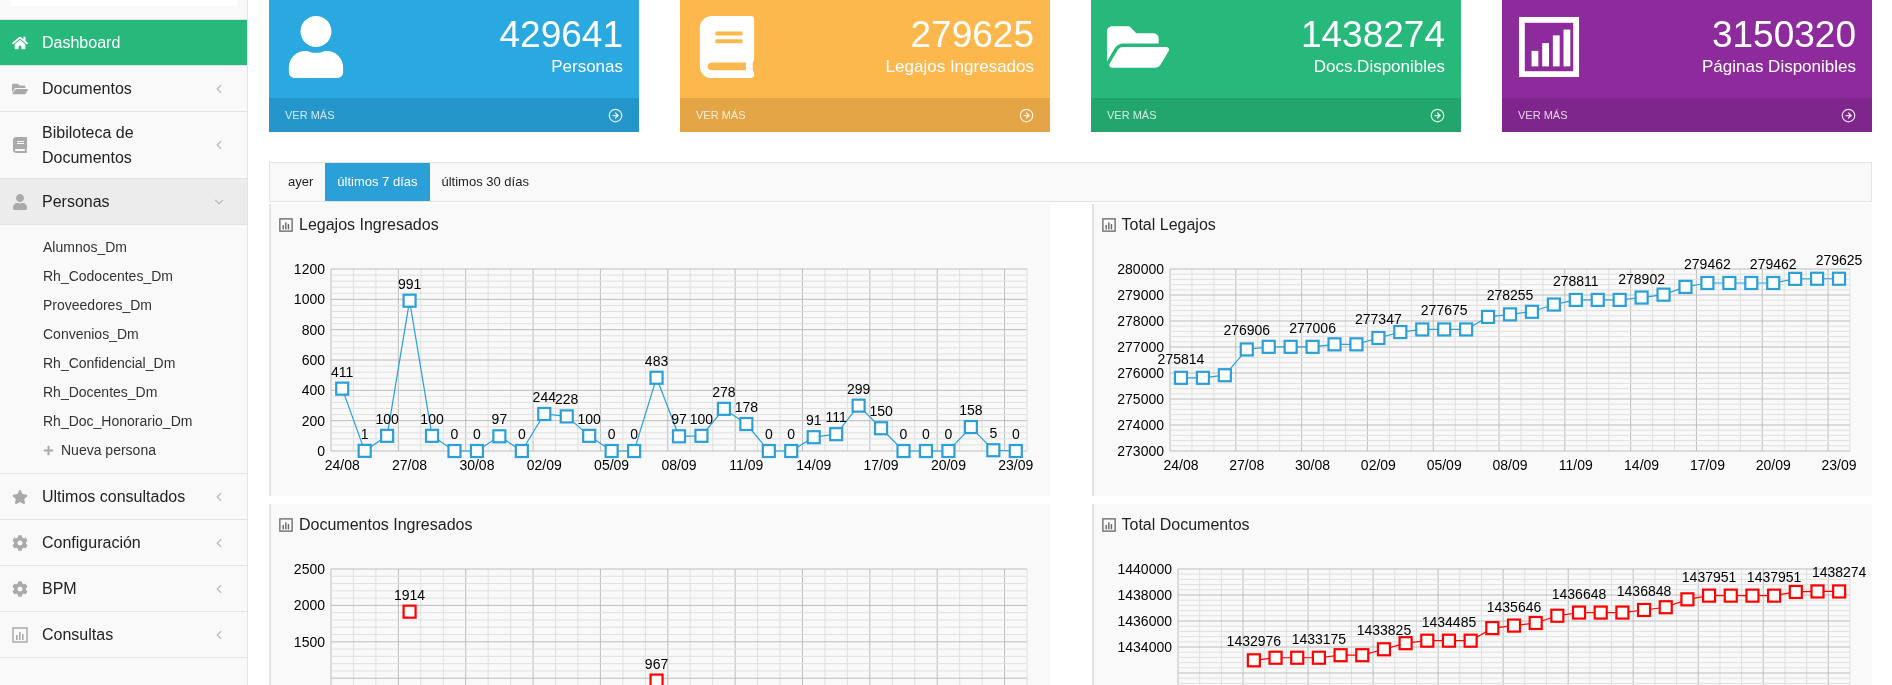 Image resolution: width=1892 pixels, height=685 pixels. Describe the element at coordinates (313, 329) in the screenshot. I see `y-tick-label: 800` at that location.